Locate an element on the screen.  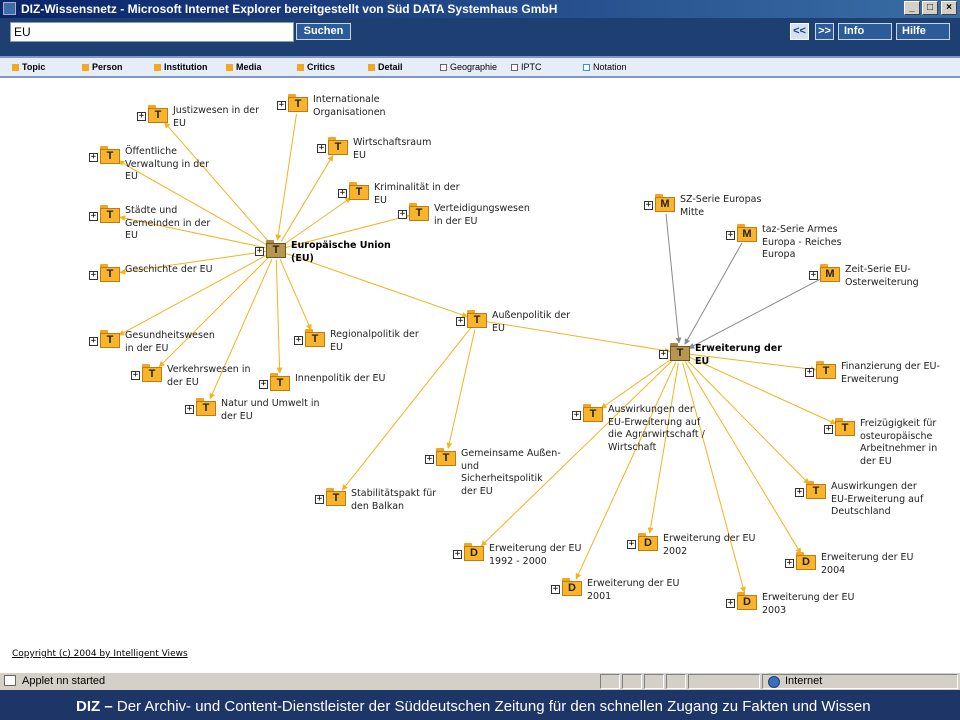
graph-node-label: taz-Serie Armes Europa - Reiches Europa is located at coordinates (802, 243).